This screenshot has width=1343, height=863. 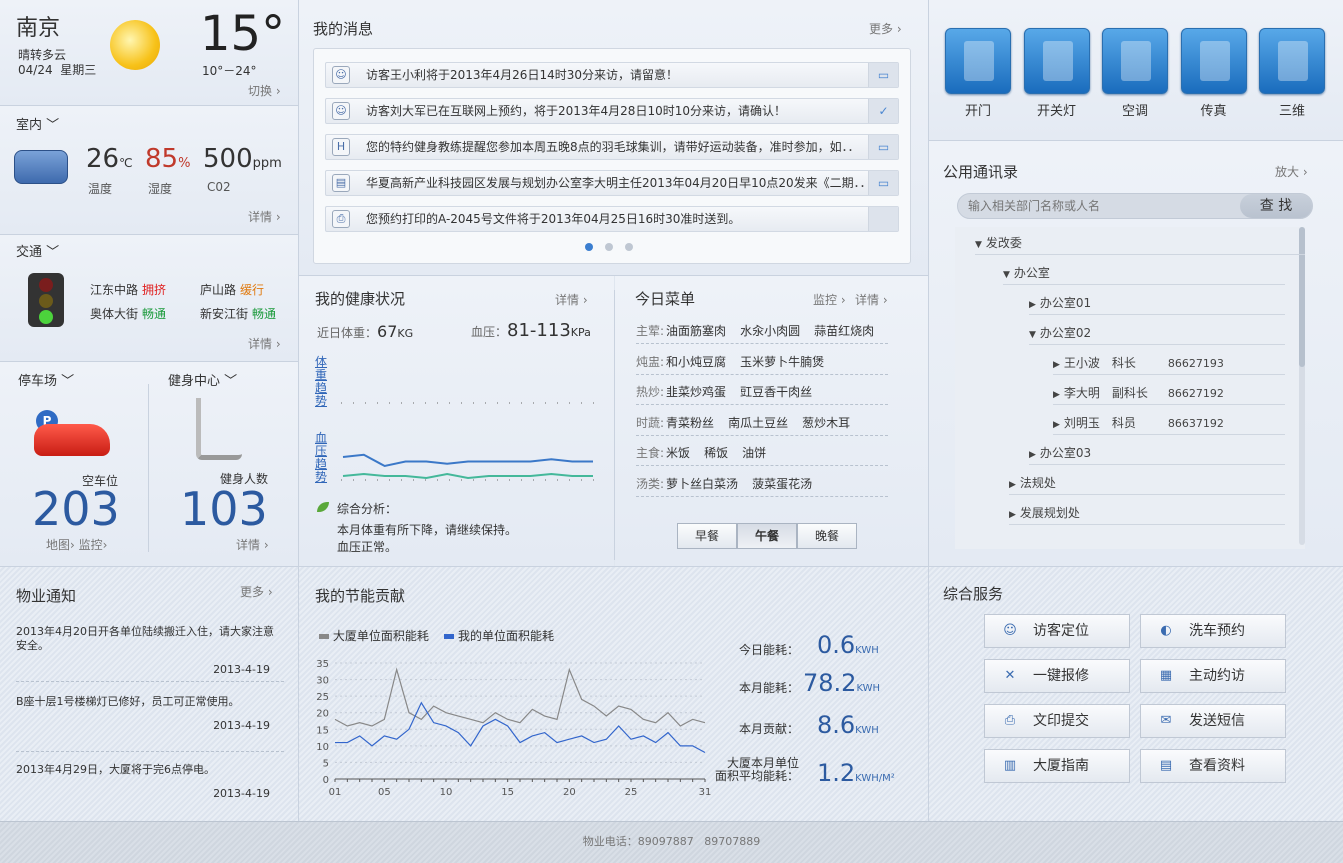 I want to click on tool-label: 三维, so click(x=1292, y=109).